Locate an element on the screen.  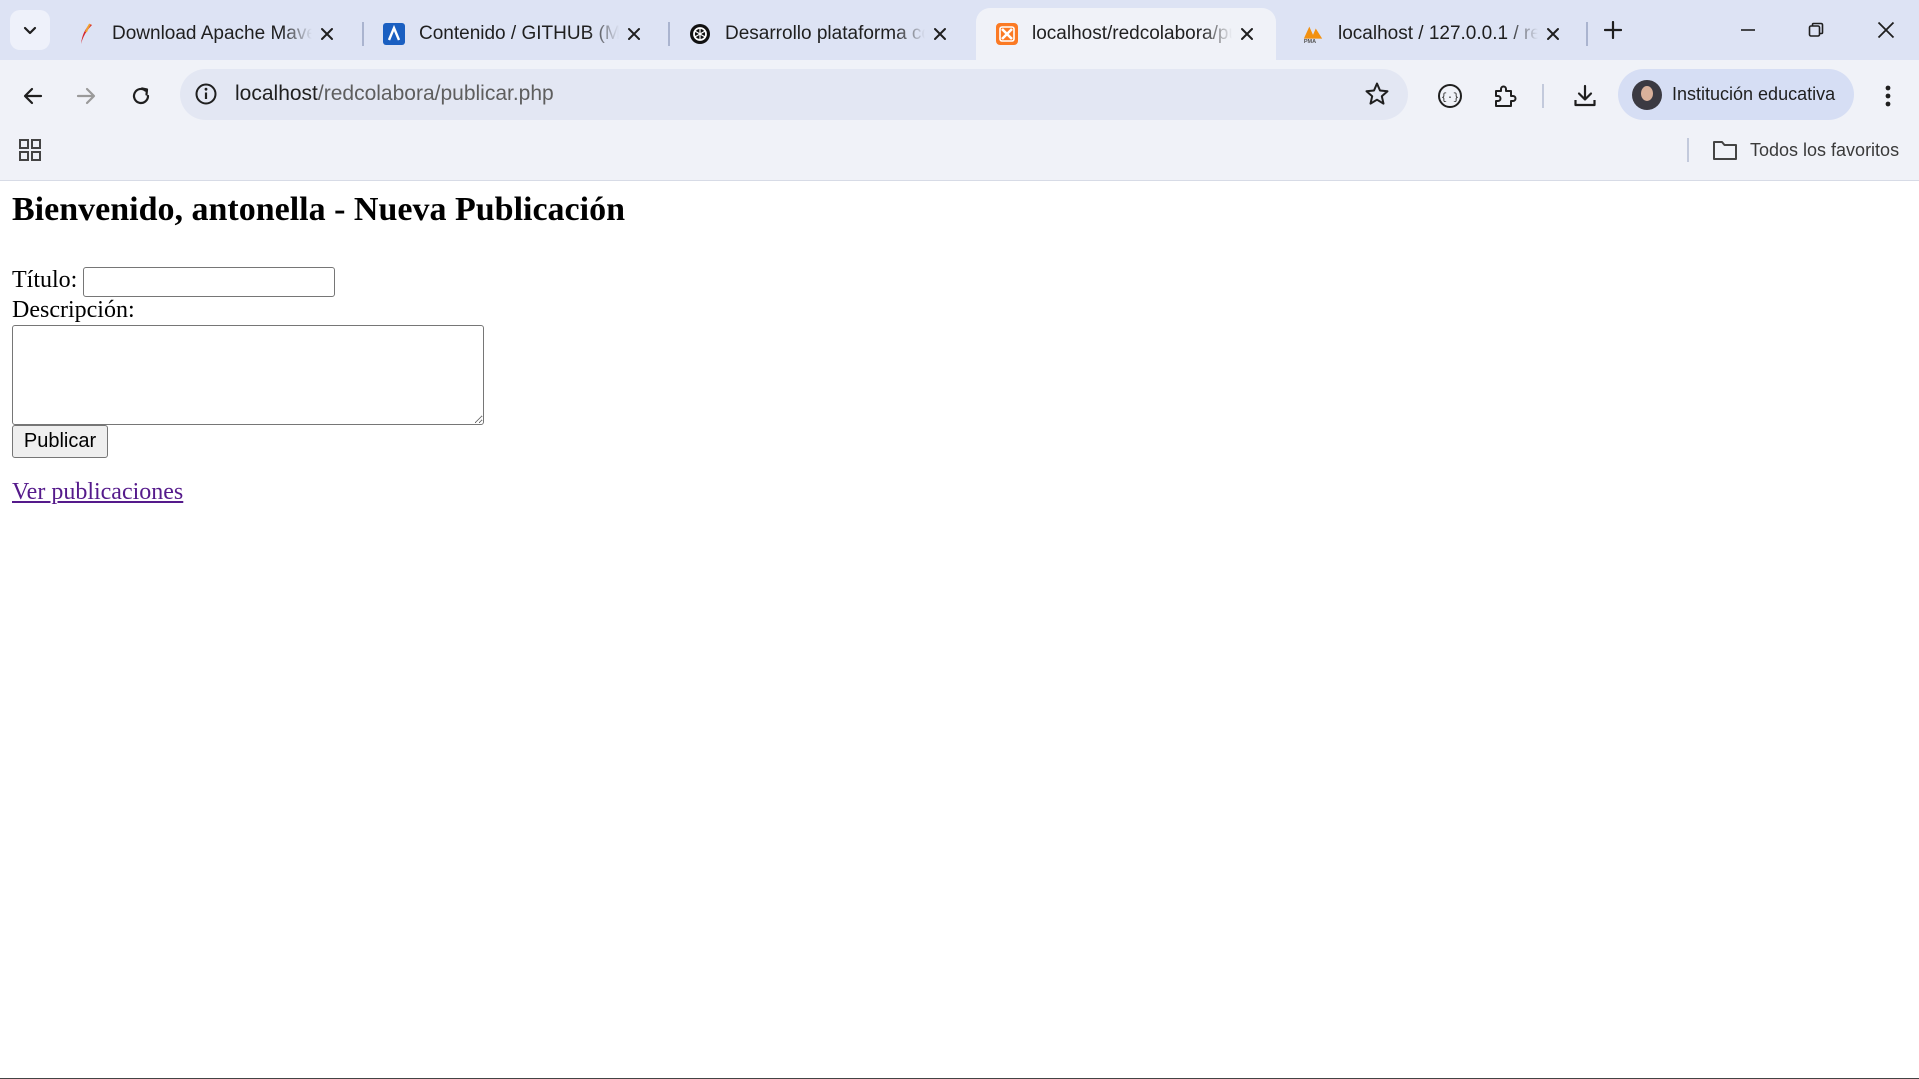
tab-separator is located at coordinates (1587, 34).